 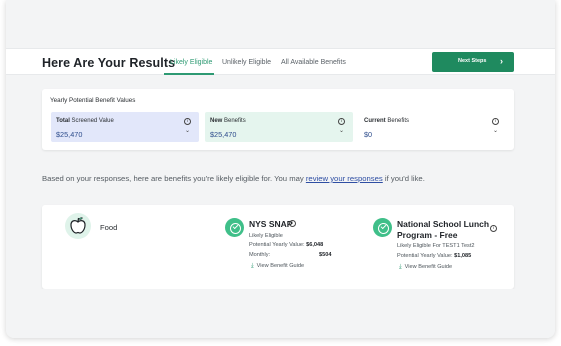 What do you see at coordinates (368, 134) in the screenshot?
I see `value-box-amount: $0` at bounding box center [368, 134].